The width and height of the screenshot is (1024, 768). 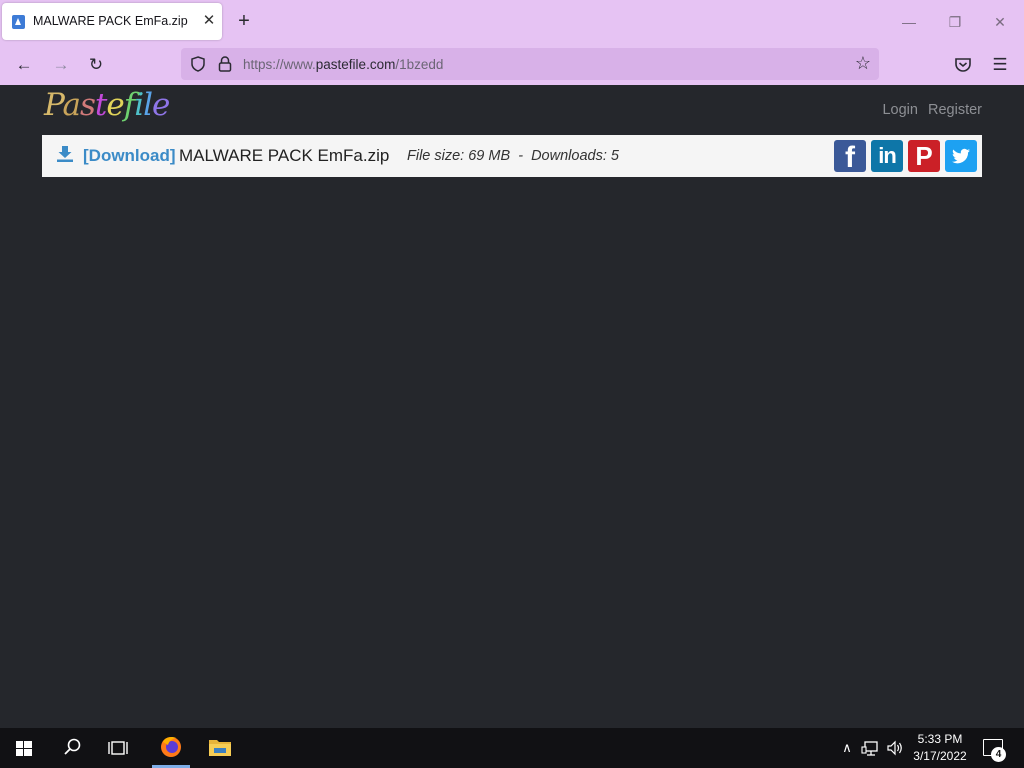 What do you see at coordinates (72, 748) in the screenshot?
I see `search-icon` at bounding box center [72, 748].